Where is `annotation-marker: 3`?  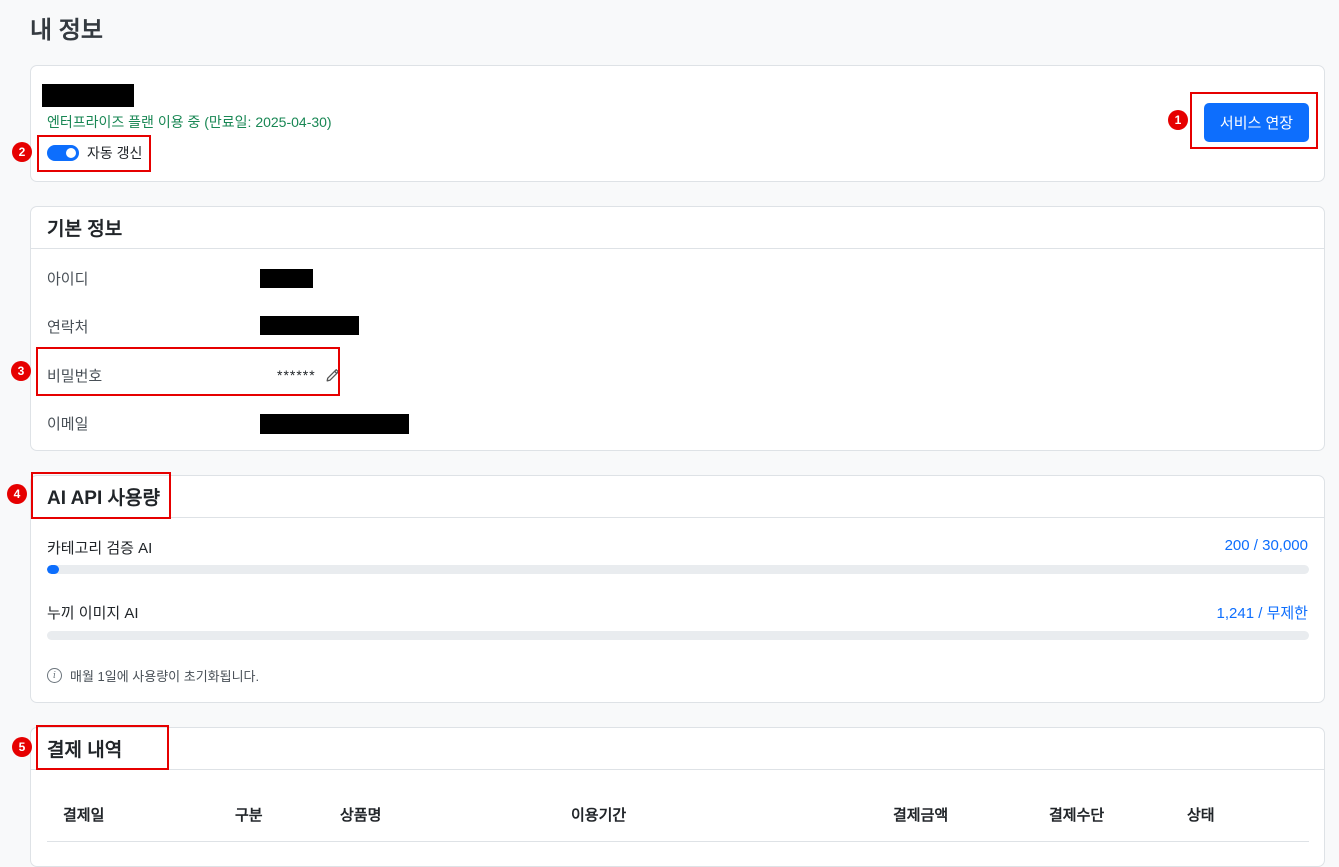 annotation-marker: 3 is located at coordinates (21, 371).